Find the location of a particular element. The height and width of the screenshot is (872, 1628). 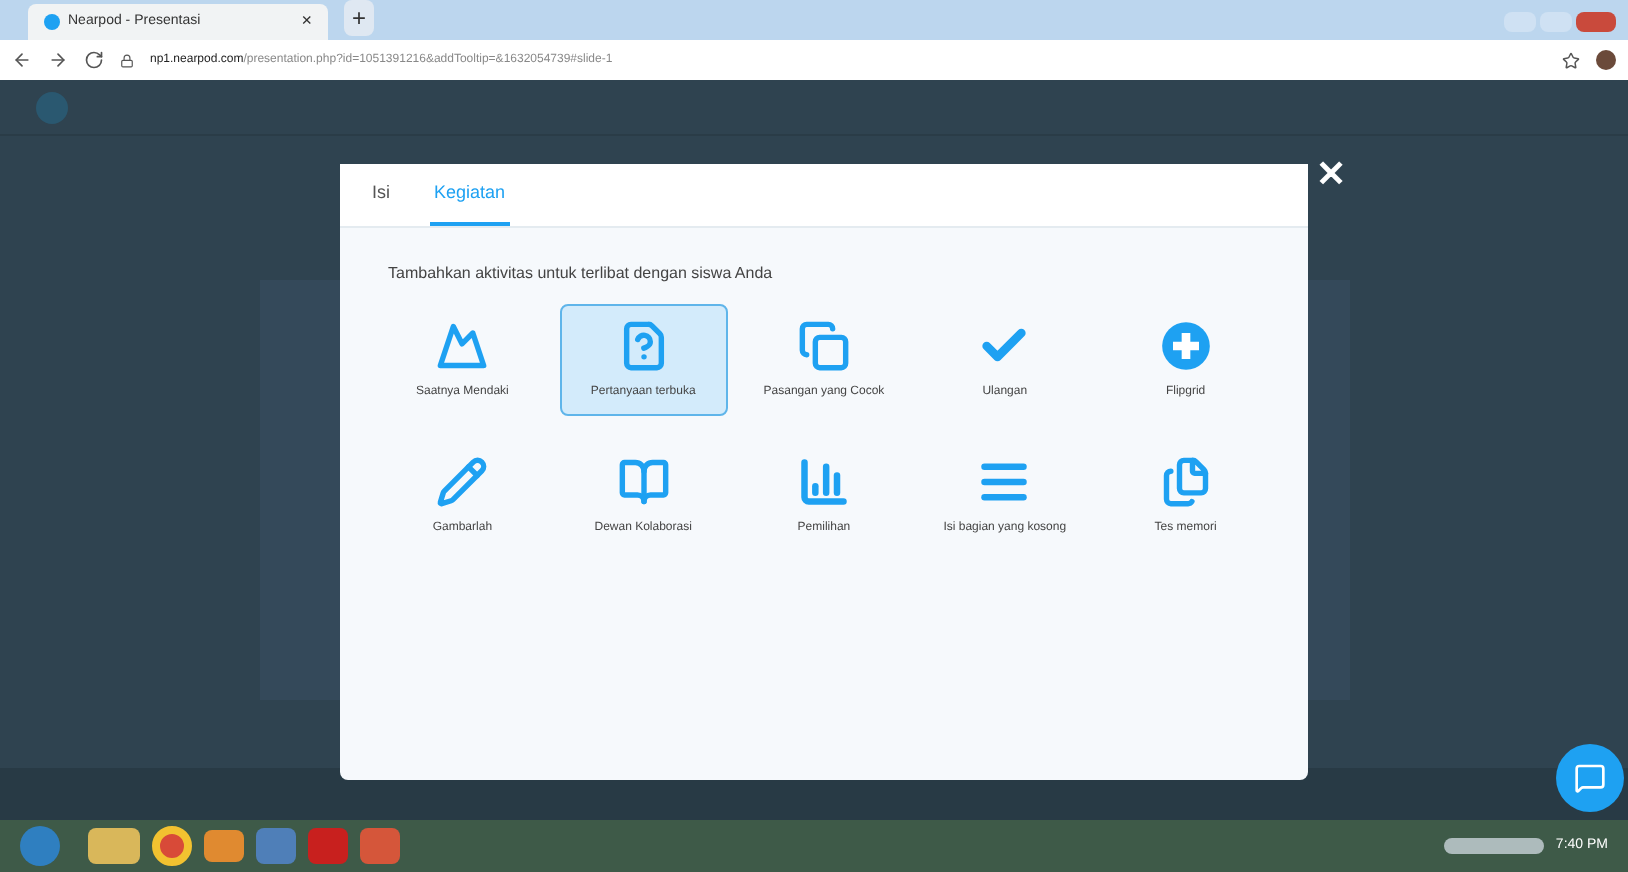

lock-icon is located at coordinates (127, 60).